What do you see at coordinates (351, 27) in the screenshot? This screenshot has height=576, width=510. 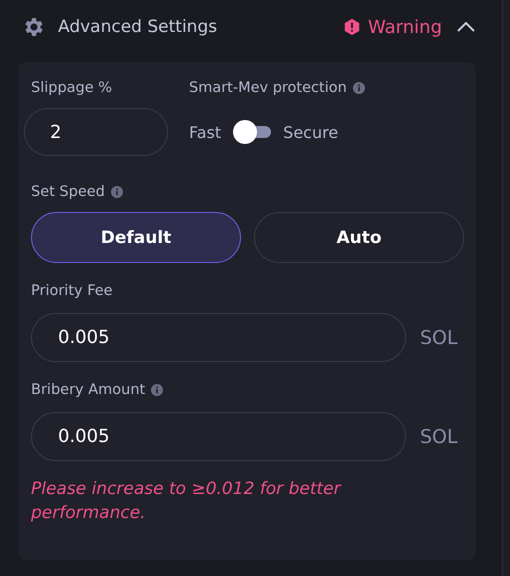 I see `warning-icon` at bounding box center [351, 27].